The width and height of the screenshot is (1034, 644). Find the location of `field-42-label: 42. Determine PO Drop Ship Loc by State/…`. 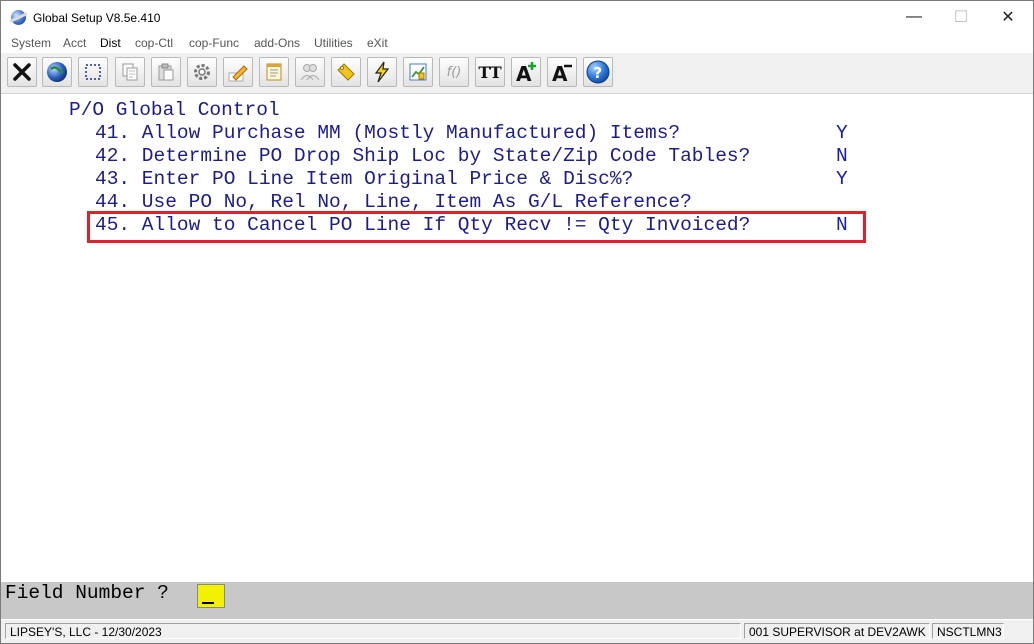

field-42-label: 42. Determine PO Drop Ship Loc by State/… is located at coordinates (423, 156).